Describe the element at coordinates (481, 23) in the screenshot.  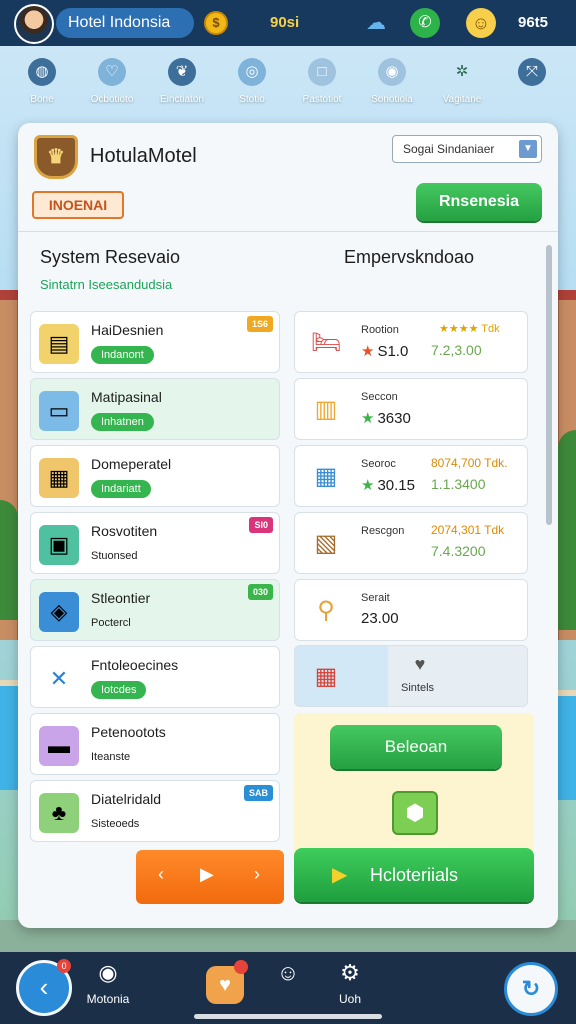
I see `smile-icon: ☺` at that location.